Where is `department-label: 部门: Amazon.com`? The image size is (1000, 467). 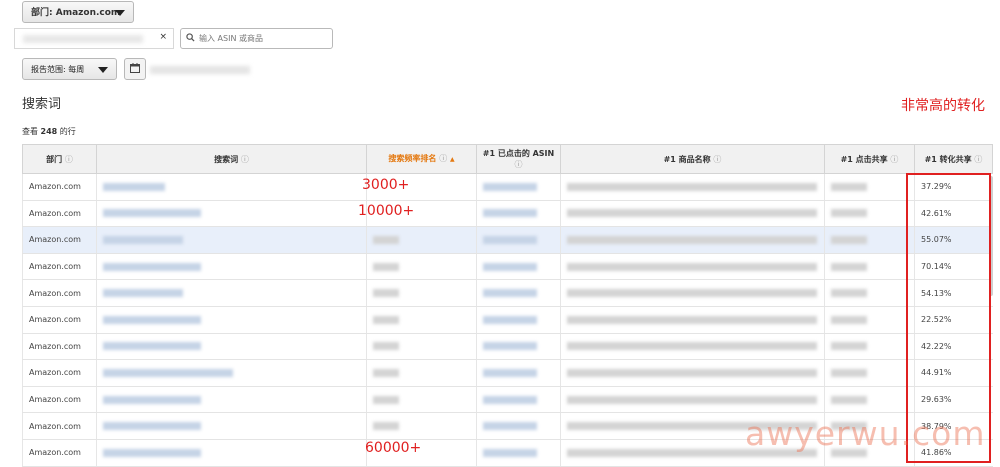
department-label: 部门: Amazon.com is located at coordinates (76, 13).